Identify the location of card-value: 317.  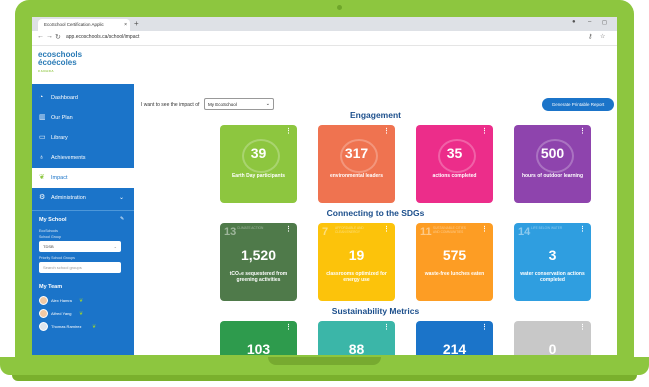
(356, 153).